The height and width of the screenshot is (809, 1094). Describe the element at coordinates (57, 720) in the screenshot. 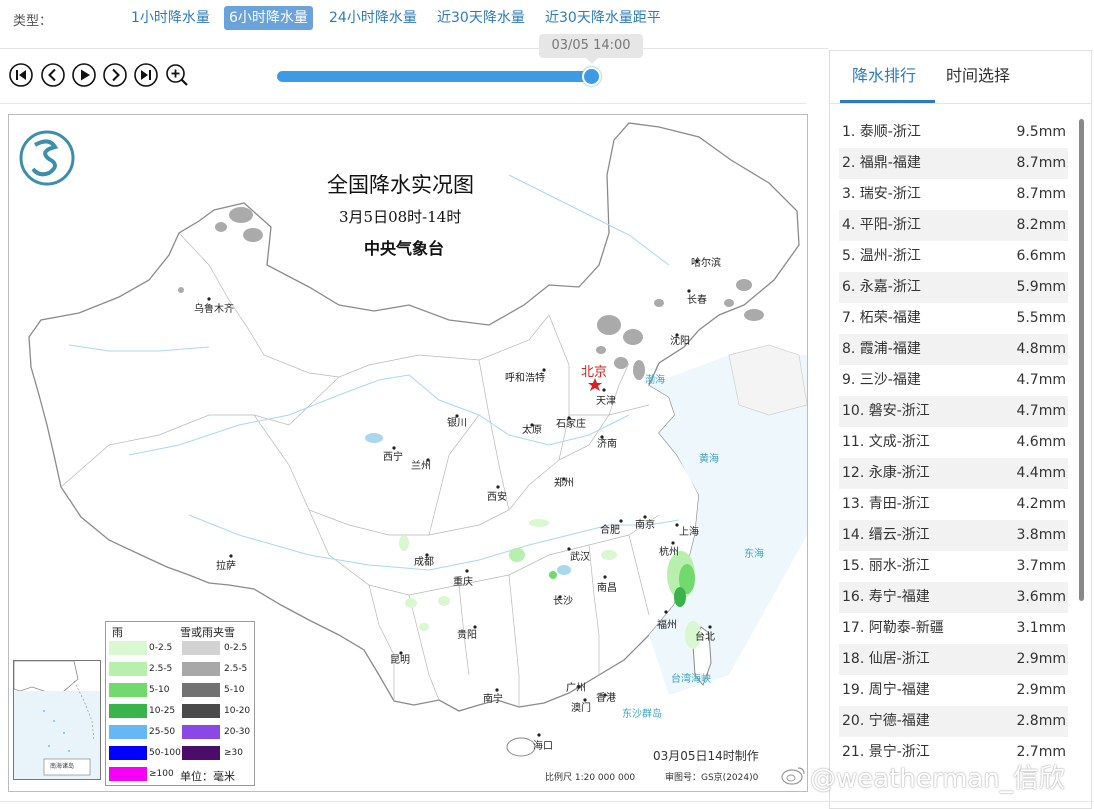

I see `south-china-sea-inset: 南海诸岛` at that location.